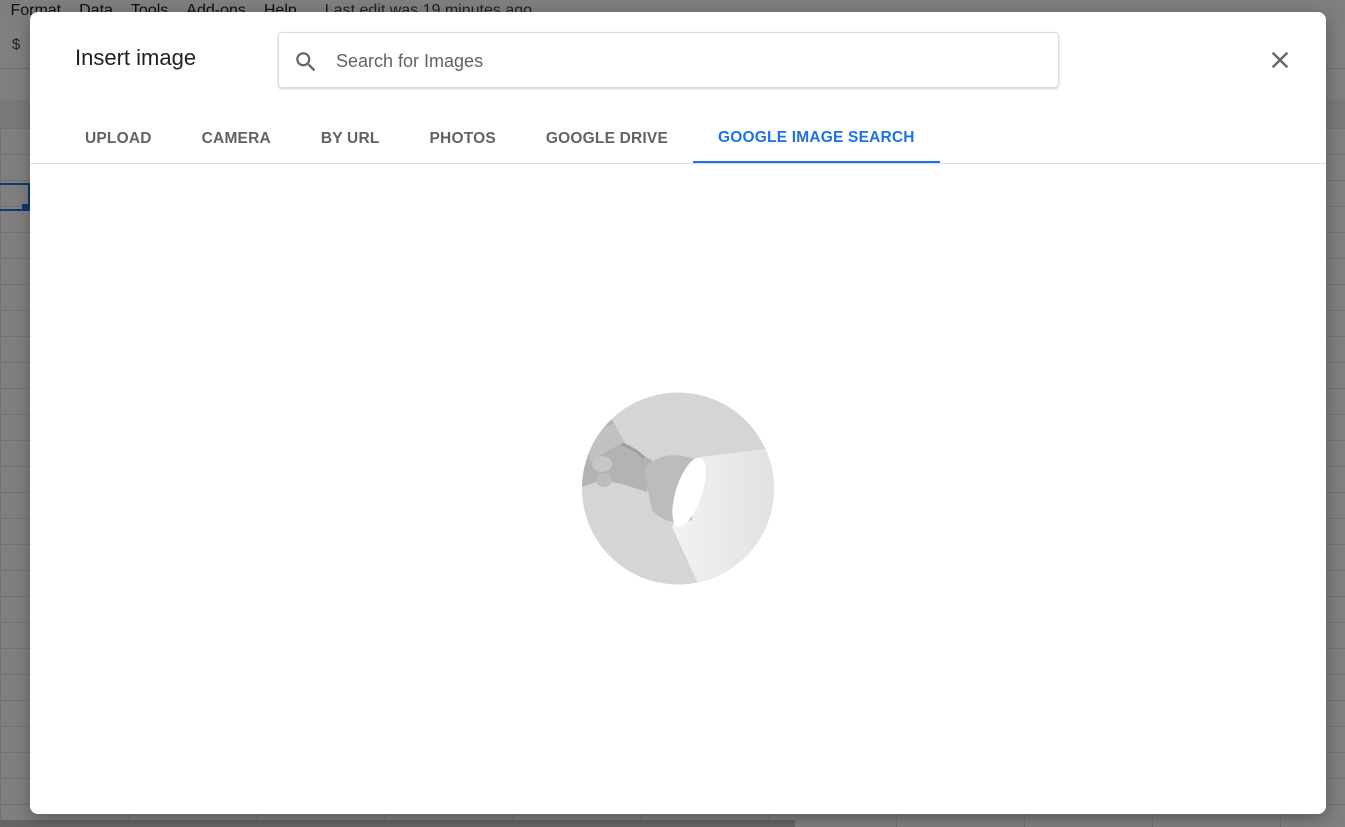 This screenshot has width=1345, height=827. Describe the element at coordinates (463, 138) in the screenshot. I see `tab-photos: PHOTOS` at that location.